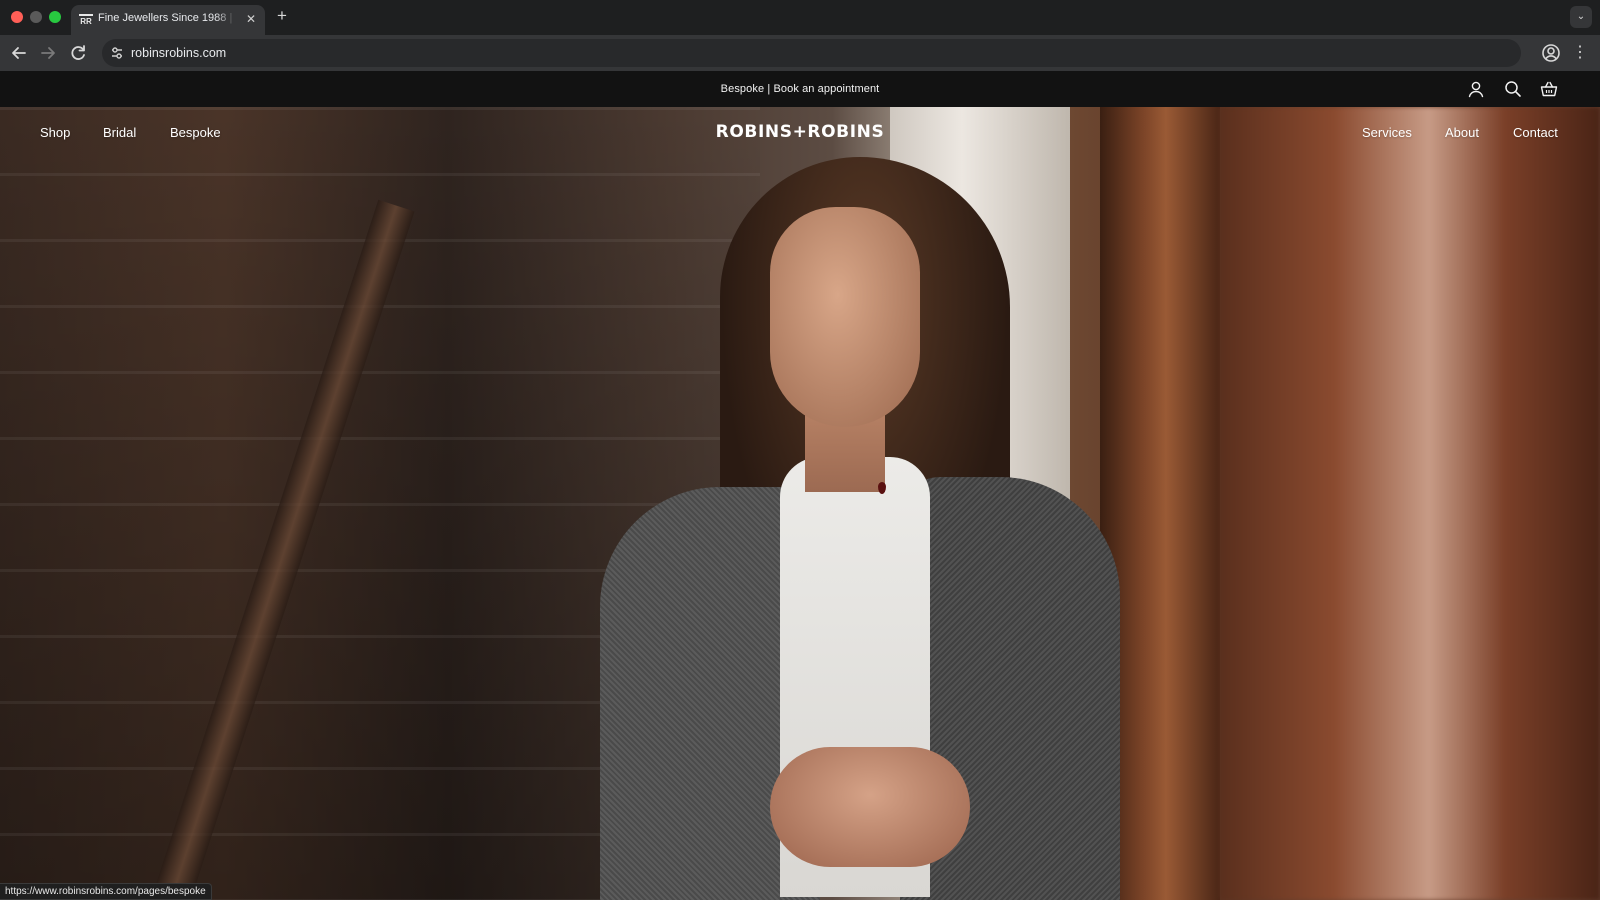 The width and height of the screenshot is (1600, 900). Describe the element at coordinates (800, 132) in the screenshot. I see `brand-logo: ROBINS+ROBINS` at that location.